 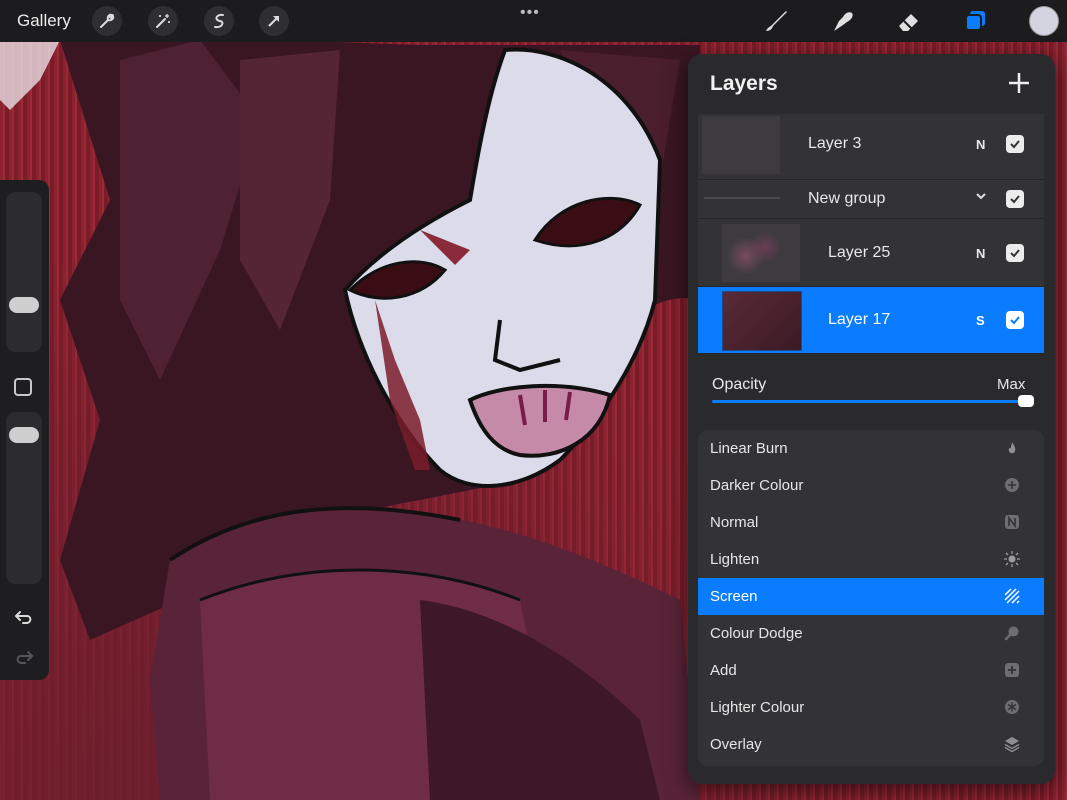 I want to click on blend-mode-label: Colour Dodge, so click(x=756, y=633).